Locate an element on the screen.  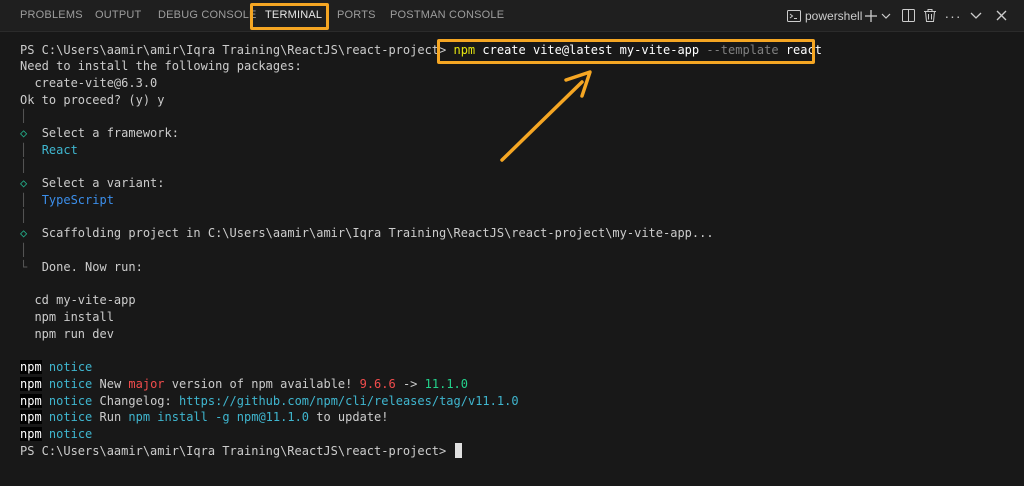
next-step: npm run dev is located at coordinates (67, 334).